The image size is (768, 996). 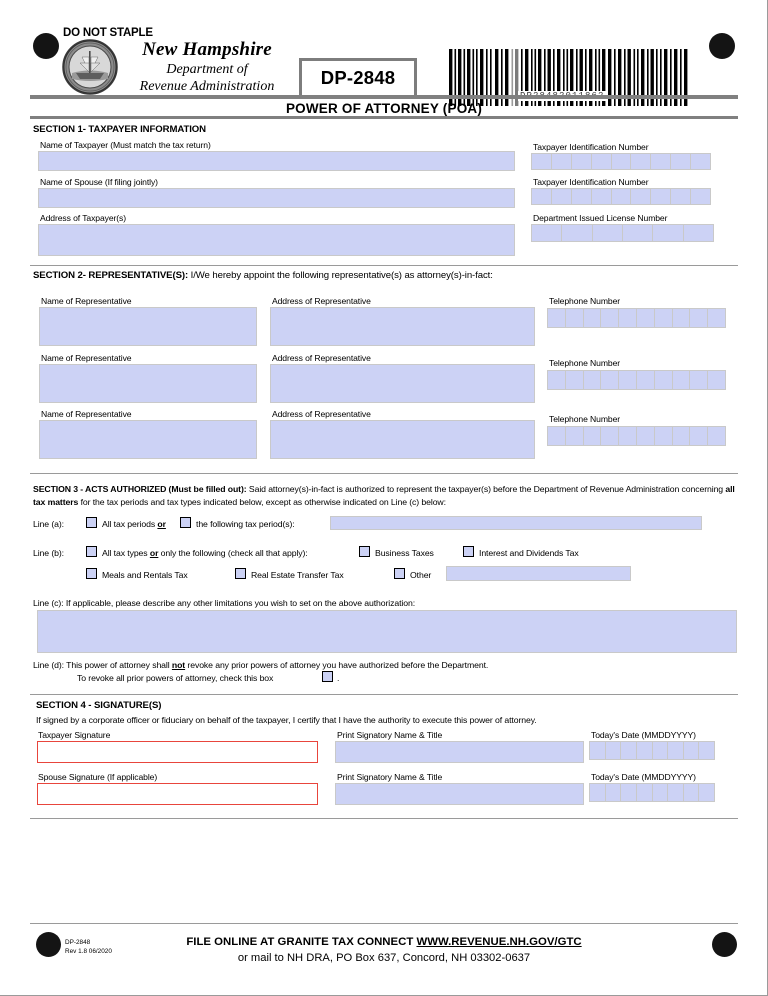 I want to click on license-number-input, so click(x=625, y=233).